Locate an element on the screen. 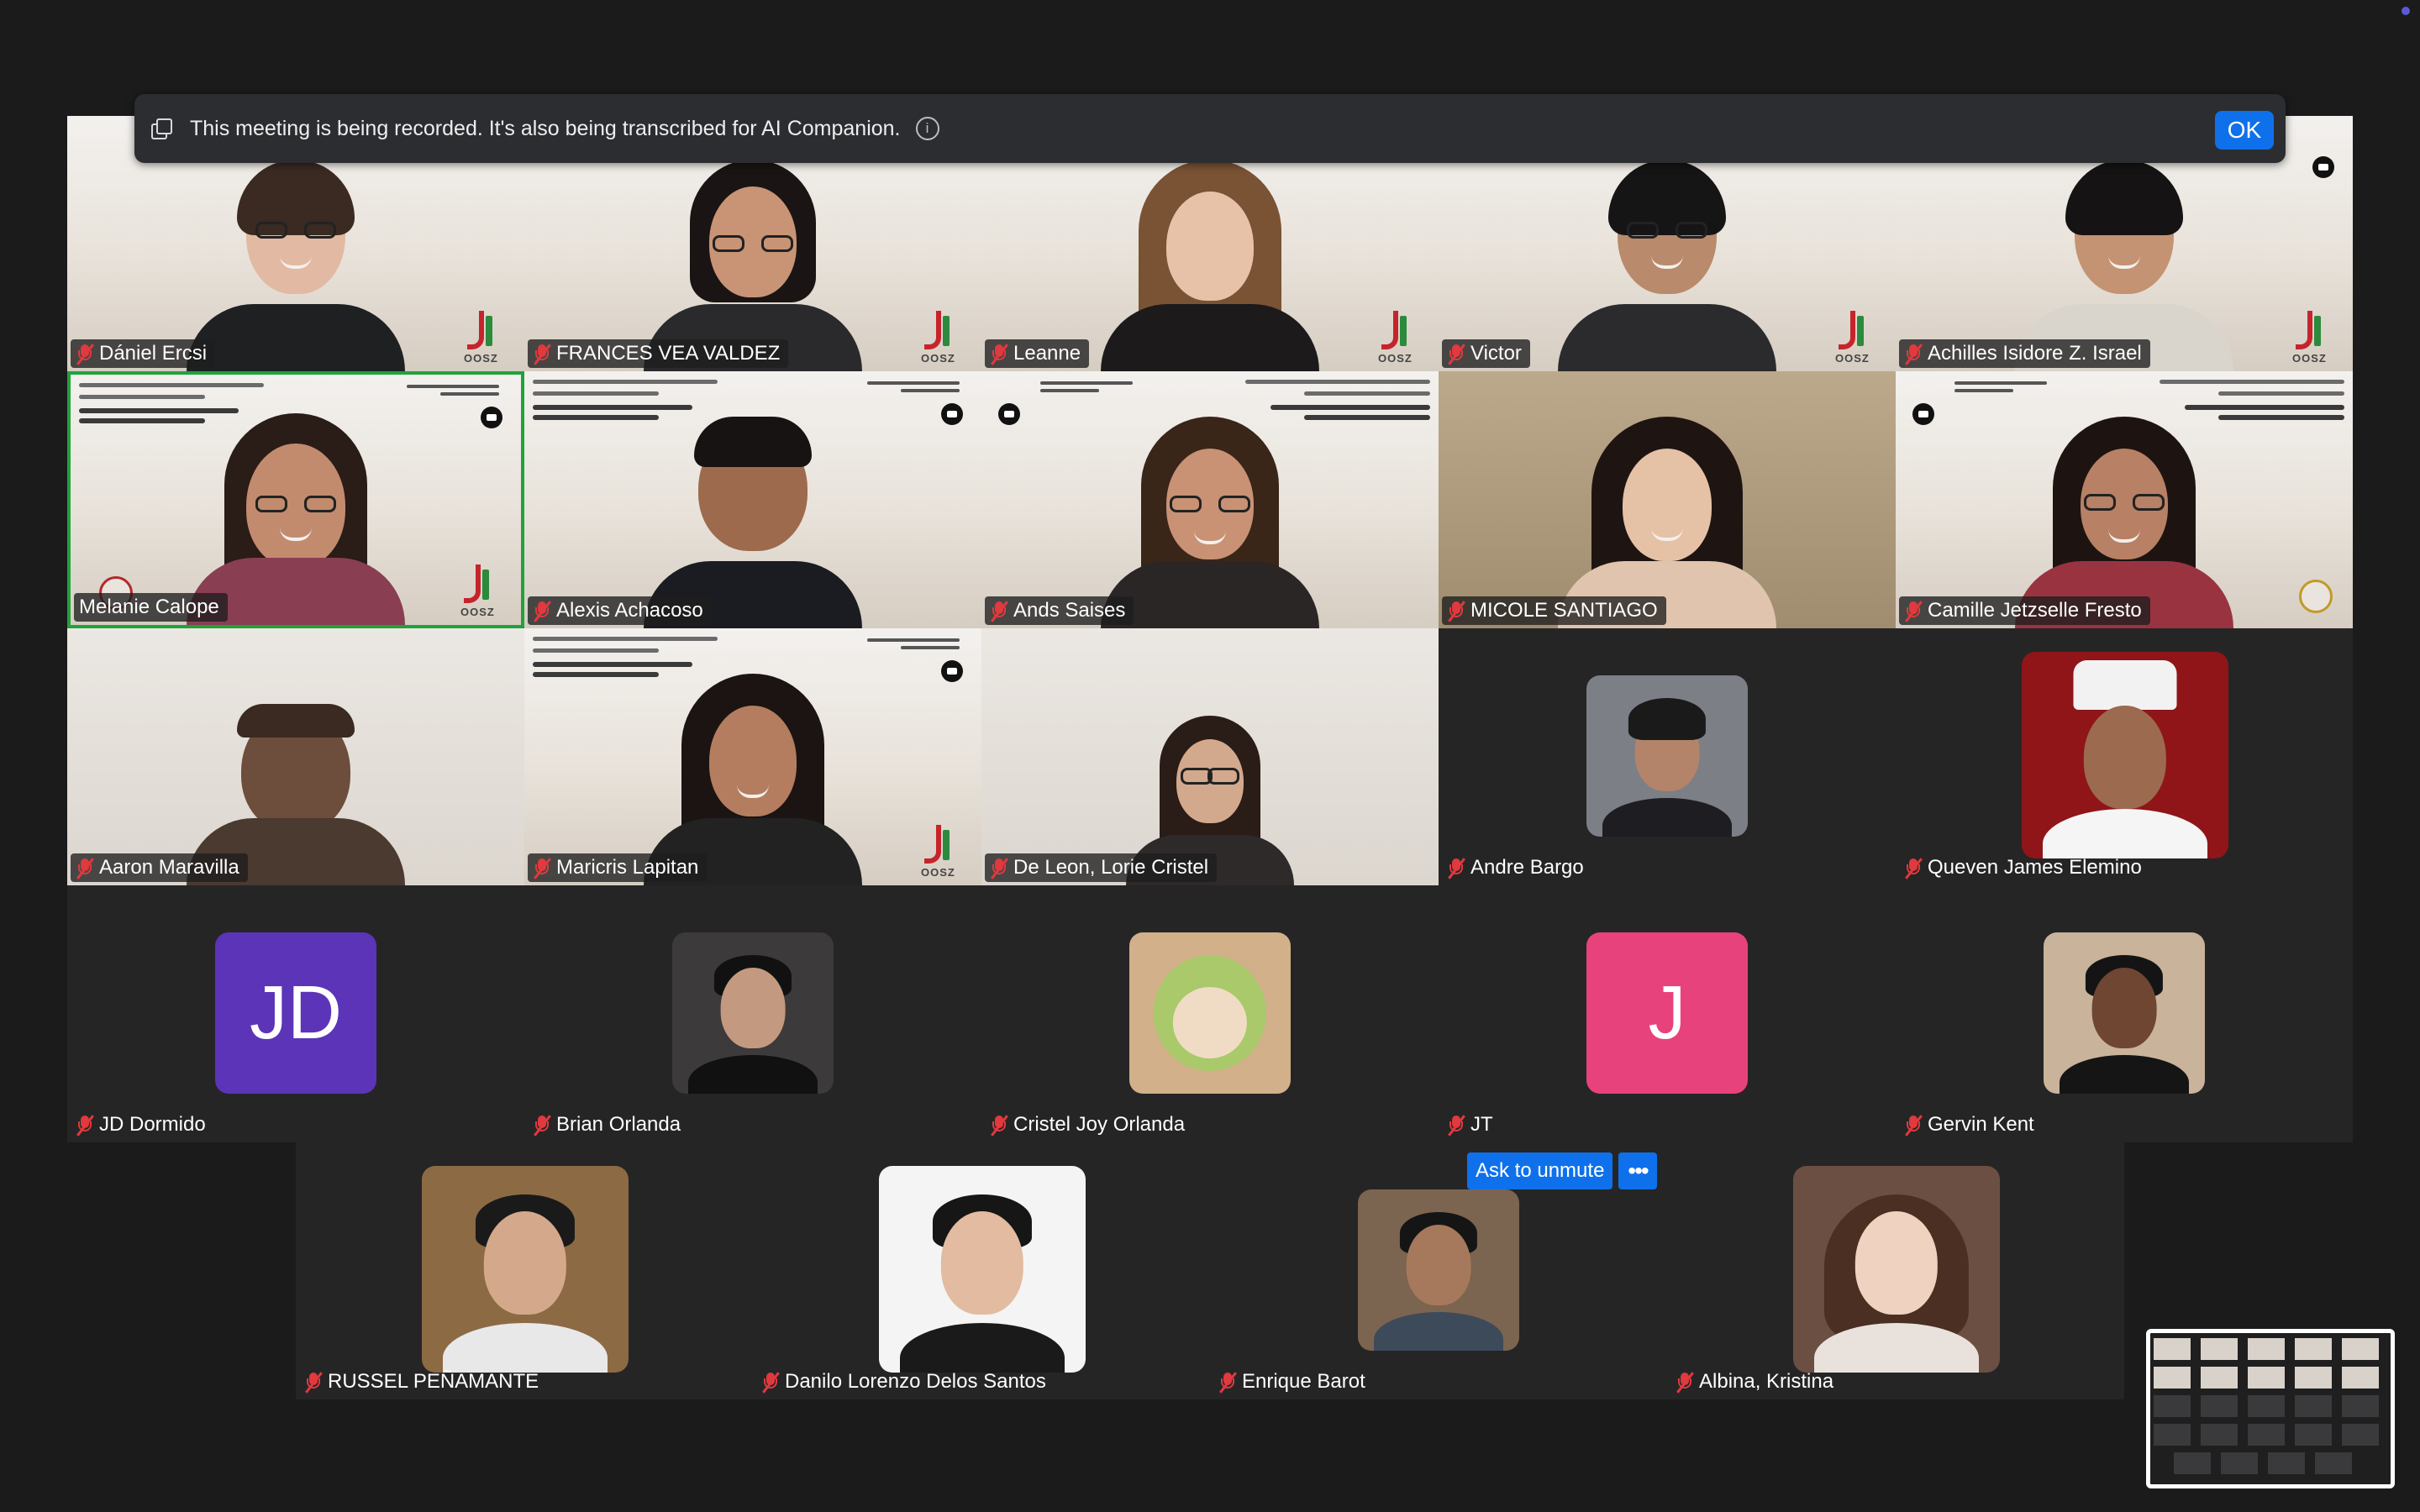 The image size is (2420, 1512). participant-name-label: RUSSEL PEÑAMANTE is located at coordinates (423, 1382).